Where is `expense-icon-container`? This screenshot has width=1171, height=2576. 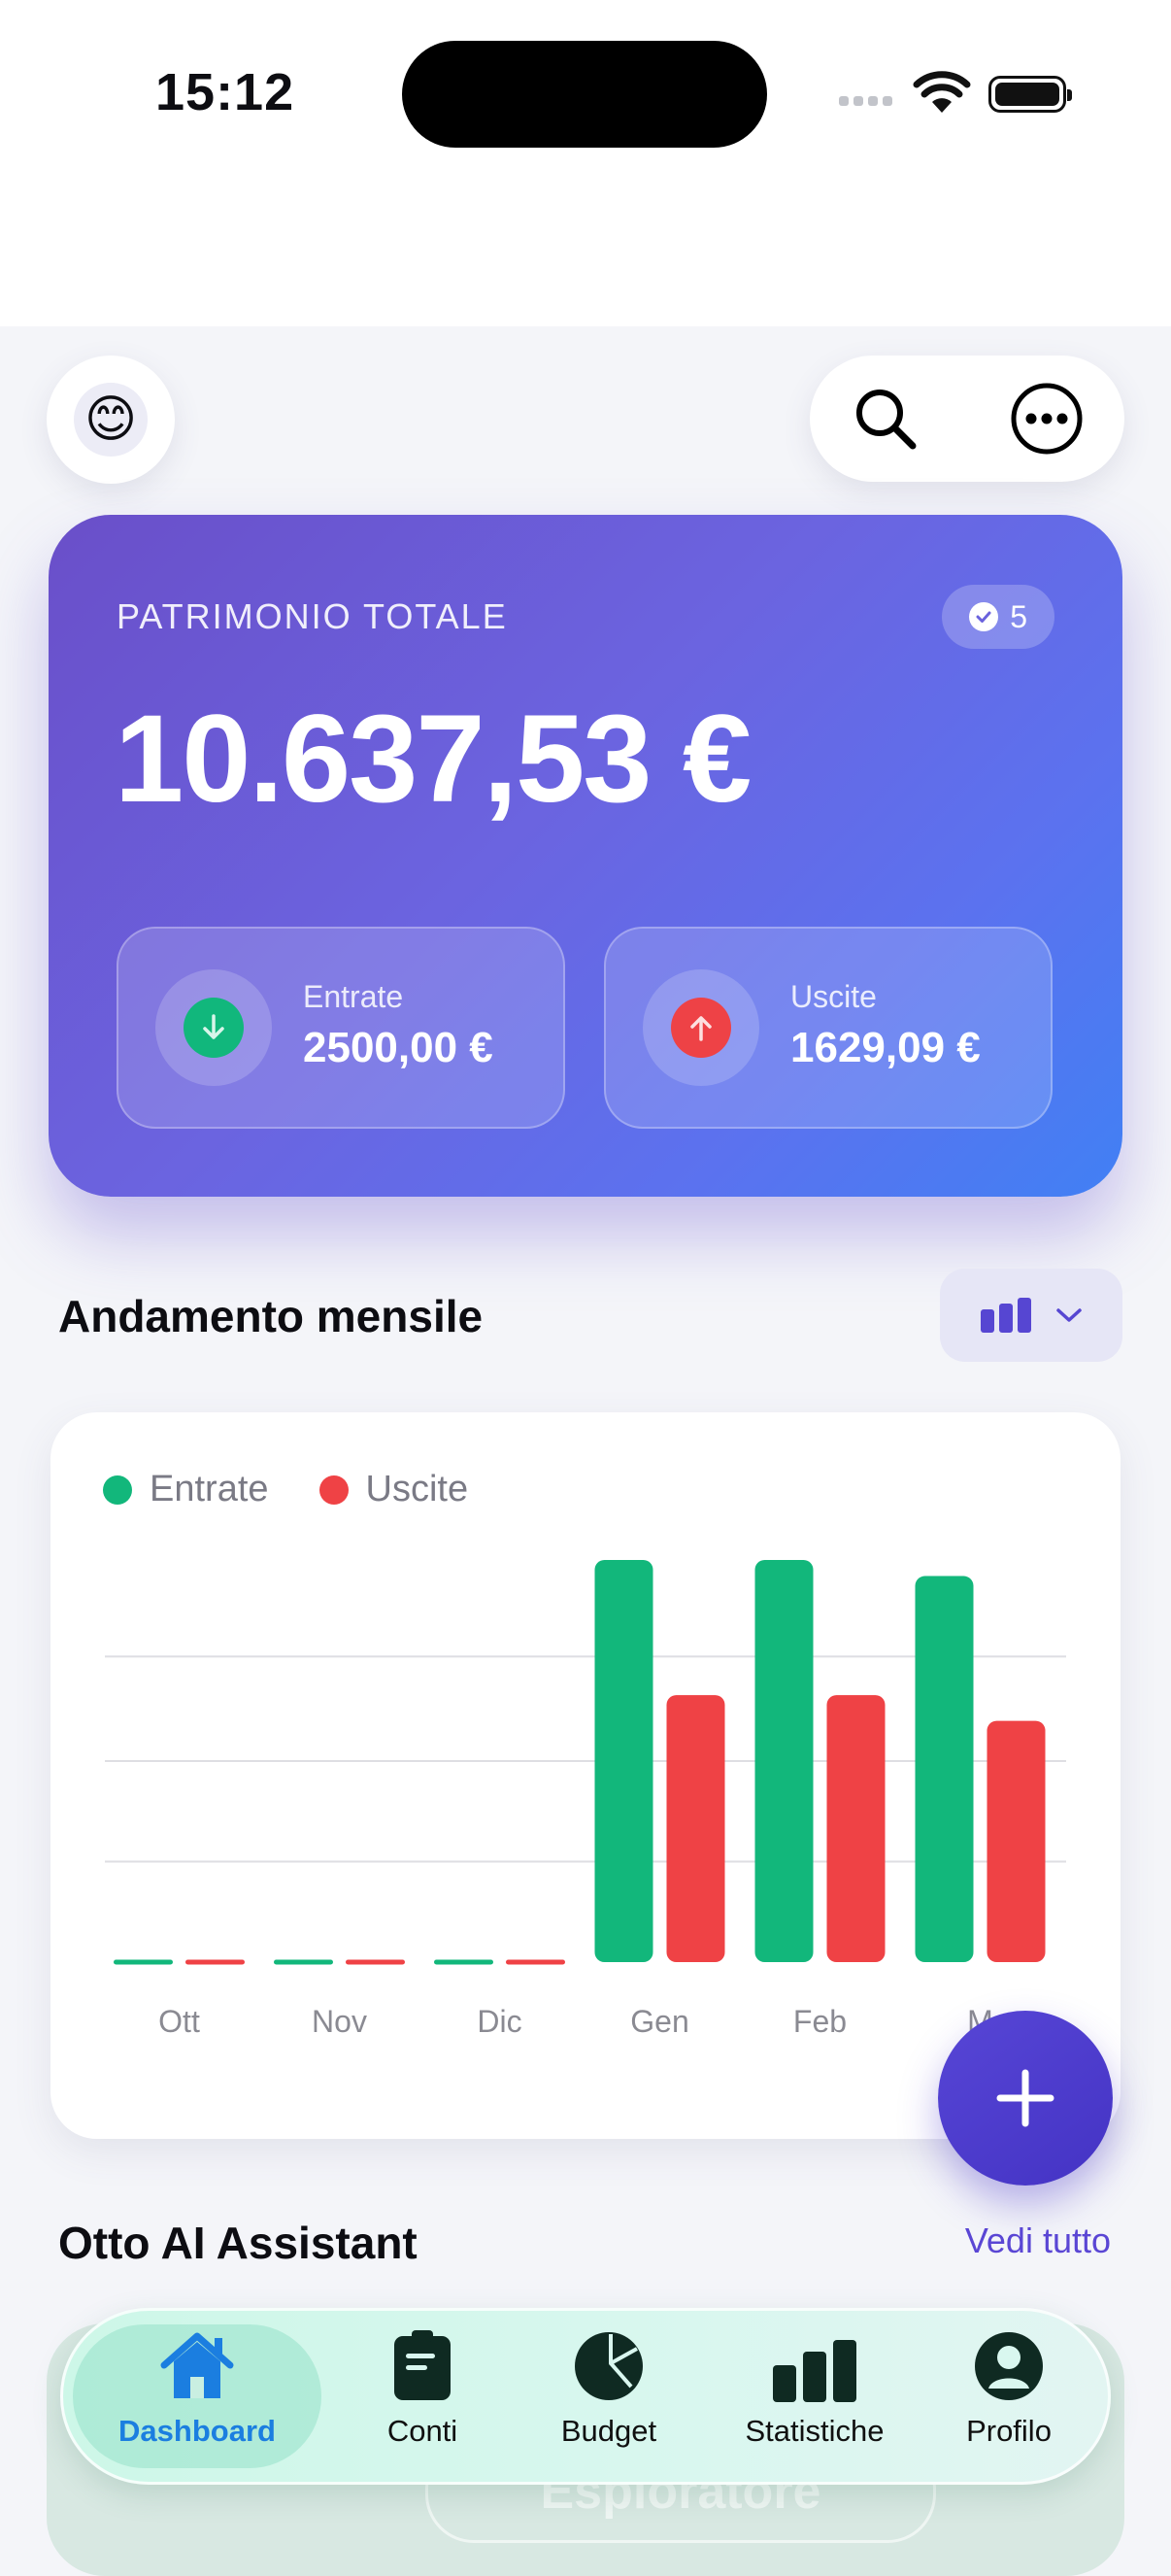
expense-icon-container is located at coordinates (701, 1027).